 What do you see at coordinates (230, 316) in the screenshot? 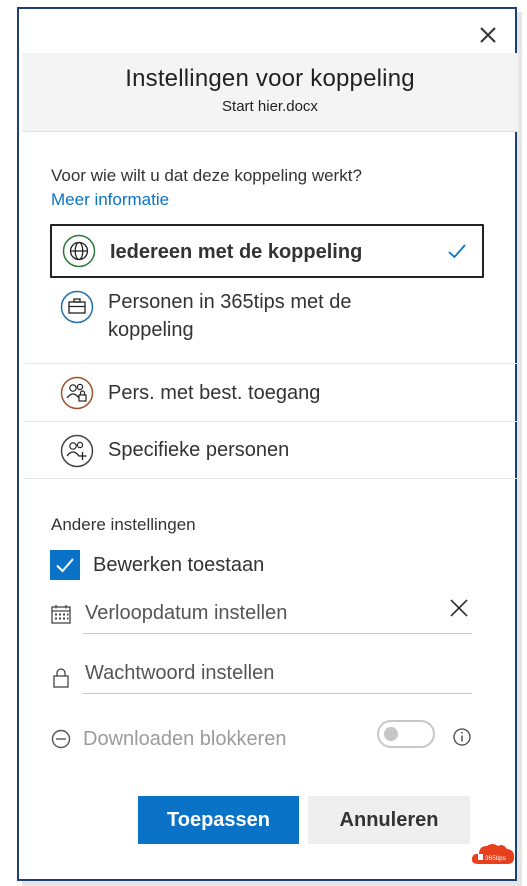
I see `option-label: Personen in 365tips met de koppeling` at bounding box center [230, 316].